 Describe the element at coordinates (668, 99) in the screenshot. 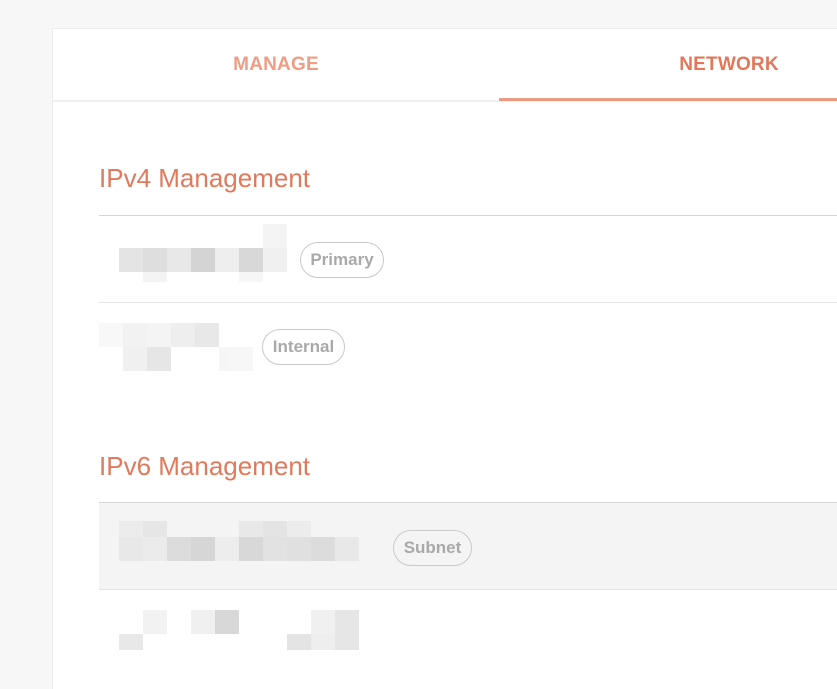

I see `active-tab-indicator` at that location.